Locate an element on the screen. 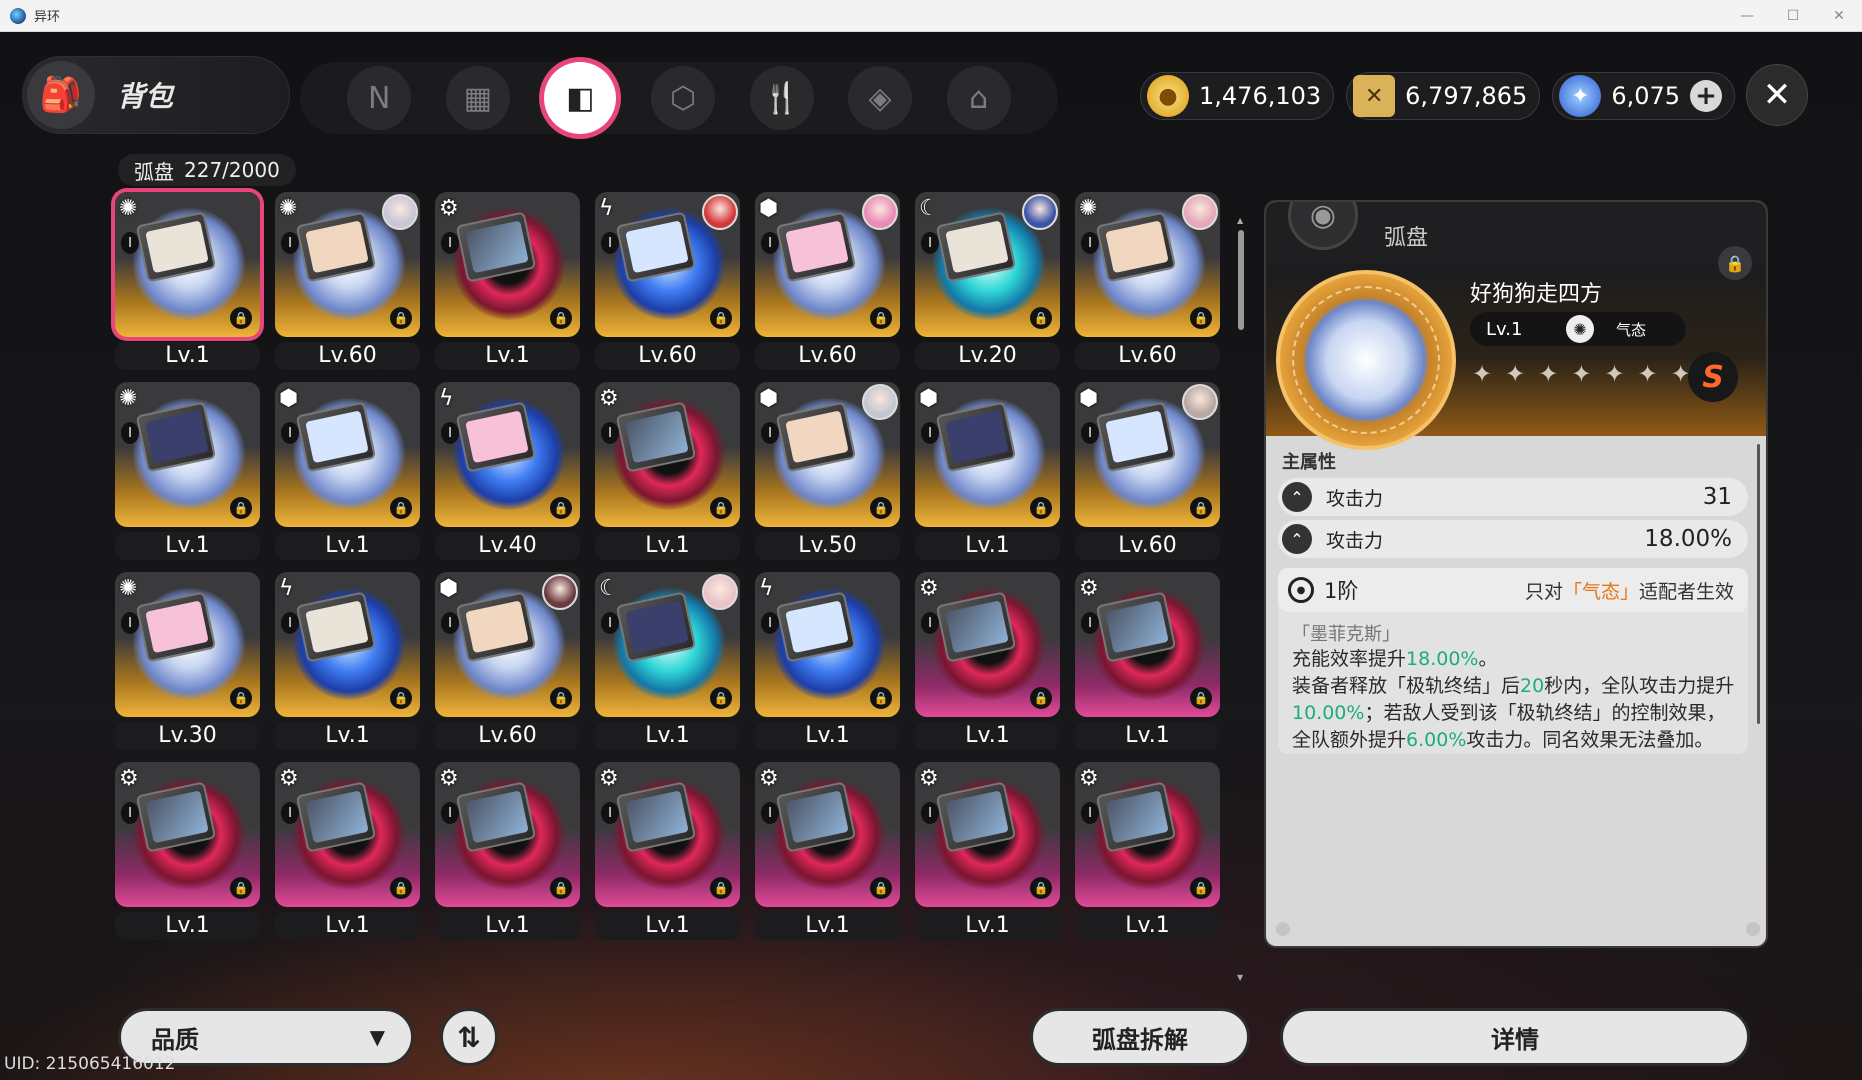  ticket-currency: ✕ 6,797,865 is located at coordinates (1443, 96).